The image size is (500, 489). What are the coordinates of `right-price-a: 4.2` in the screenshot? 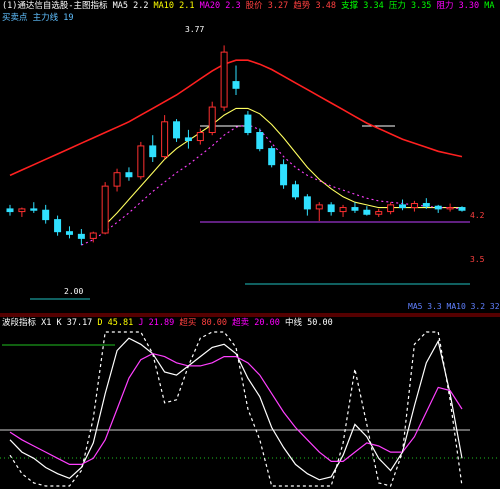 It's located at (477, 215).